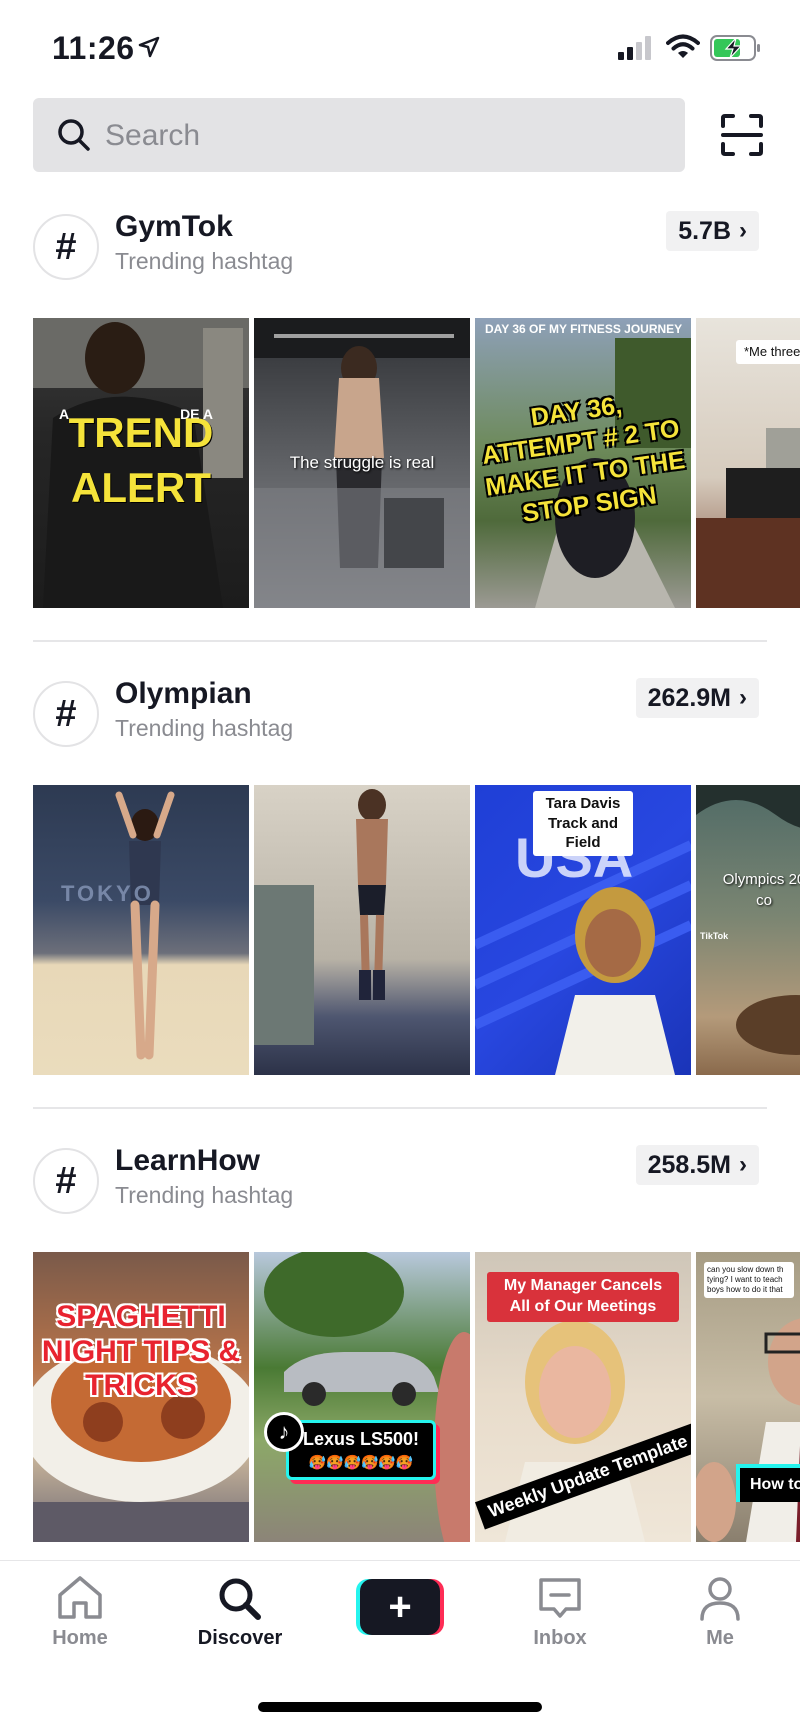  Describe the element at coordinates (93, 48) in the screenshot. I see `status-time: 11:26` at that location.